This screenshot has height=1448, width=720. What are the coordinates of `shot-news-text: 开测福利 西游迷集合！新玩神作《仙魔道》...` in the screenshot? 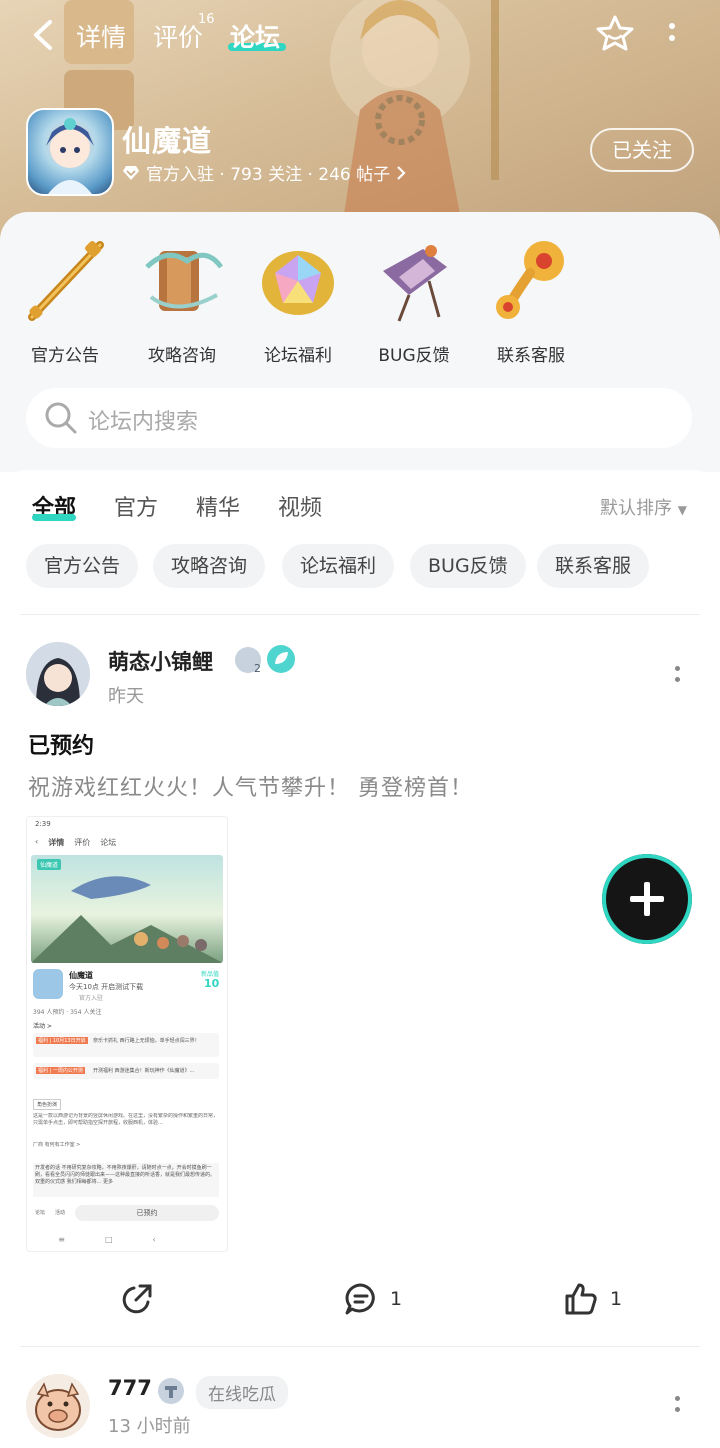 It's located at (144, 1071).